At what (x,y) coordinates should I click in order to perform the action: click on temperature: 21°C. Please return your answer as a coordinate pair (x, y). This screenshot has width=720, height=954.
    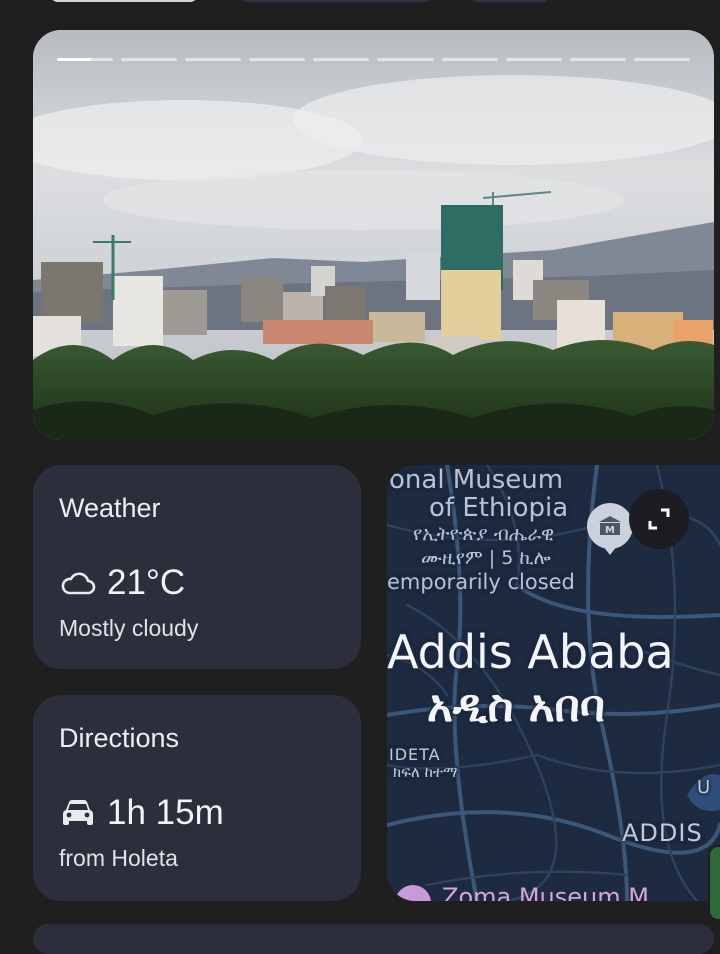
    Looking at the image, I should click on (146, 582).